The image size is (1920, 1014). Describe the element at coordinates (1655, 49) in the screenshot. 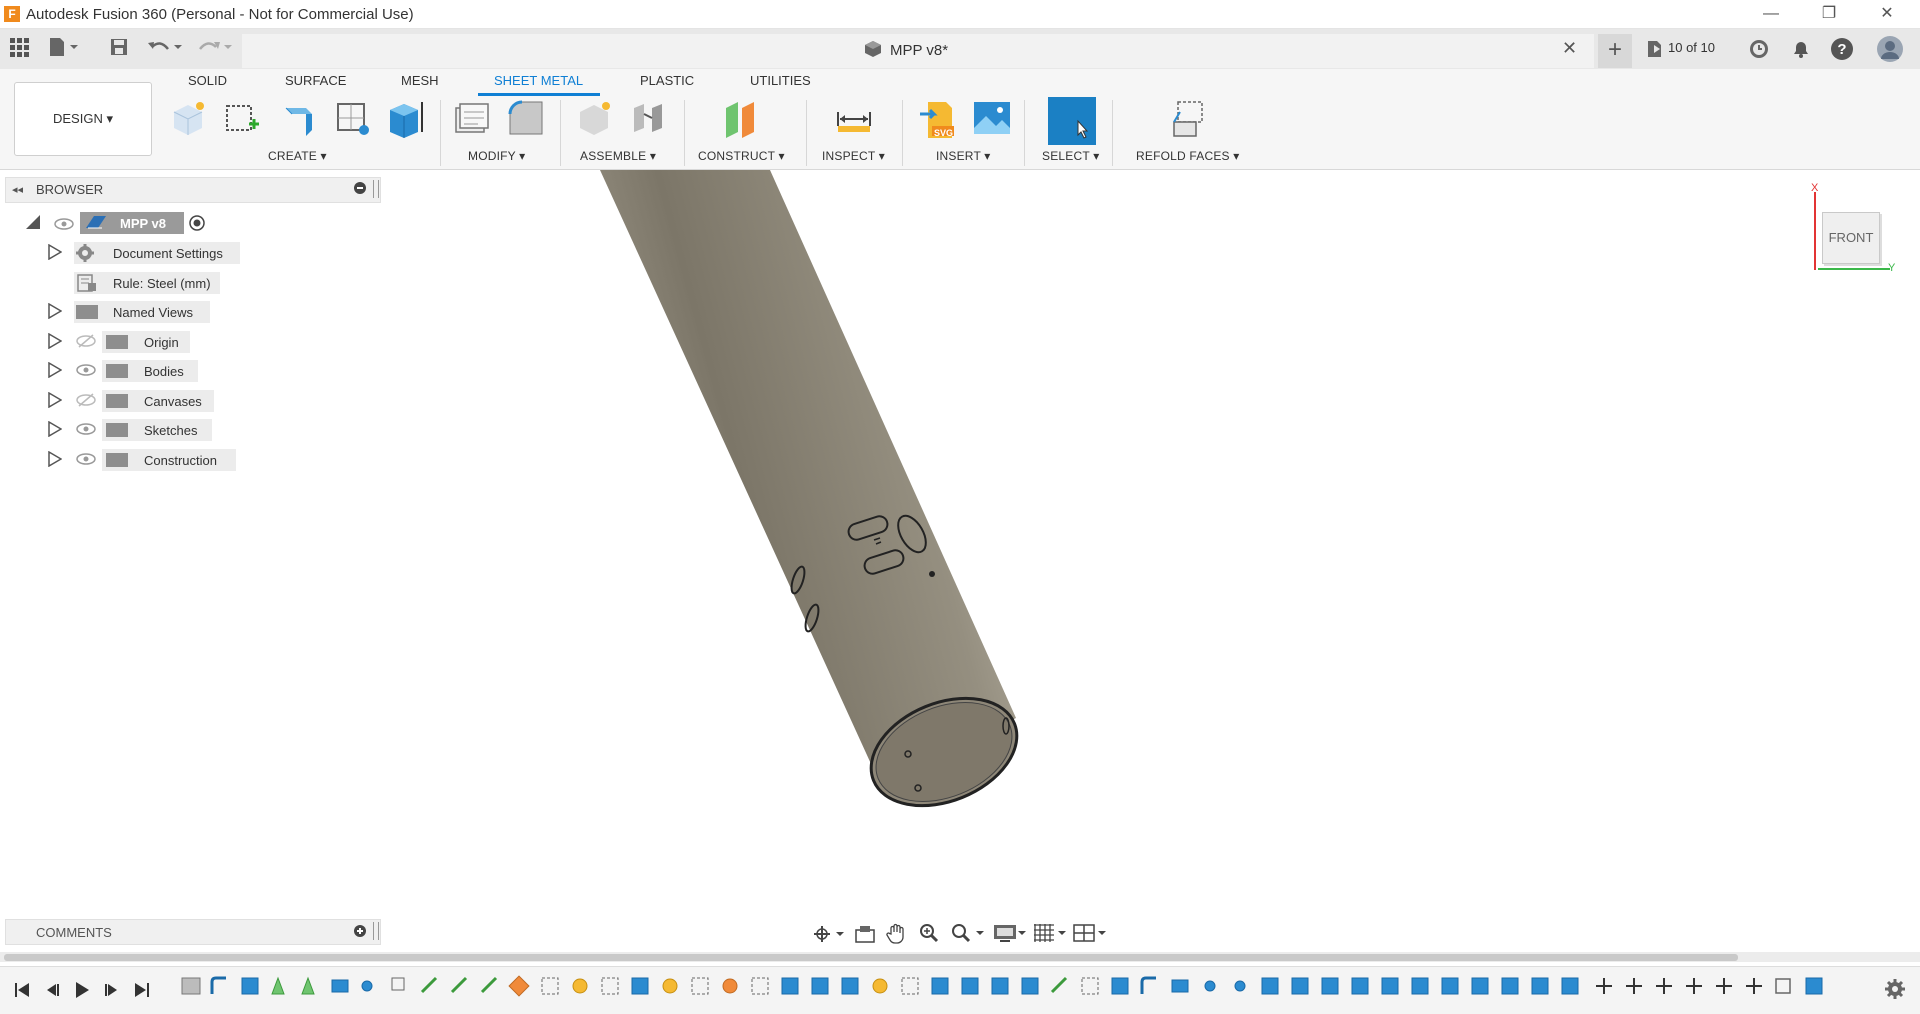

I see `version-icon` at that location.